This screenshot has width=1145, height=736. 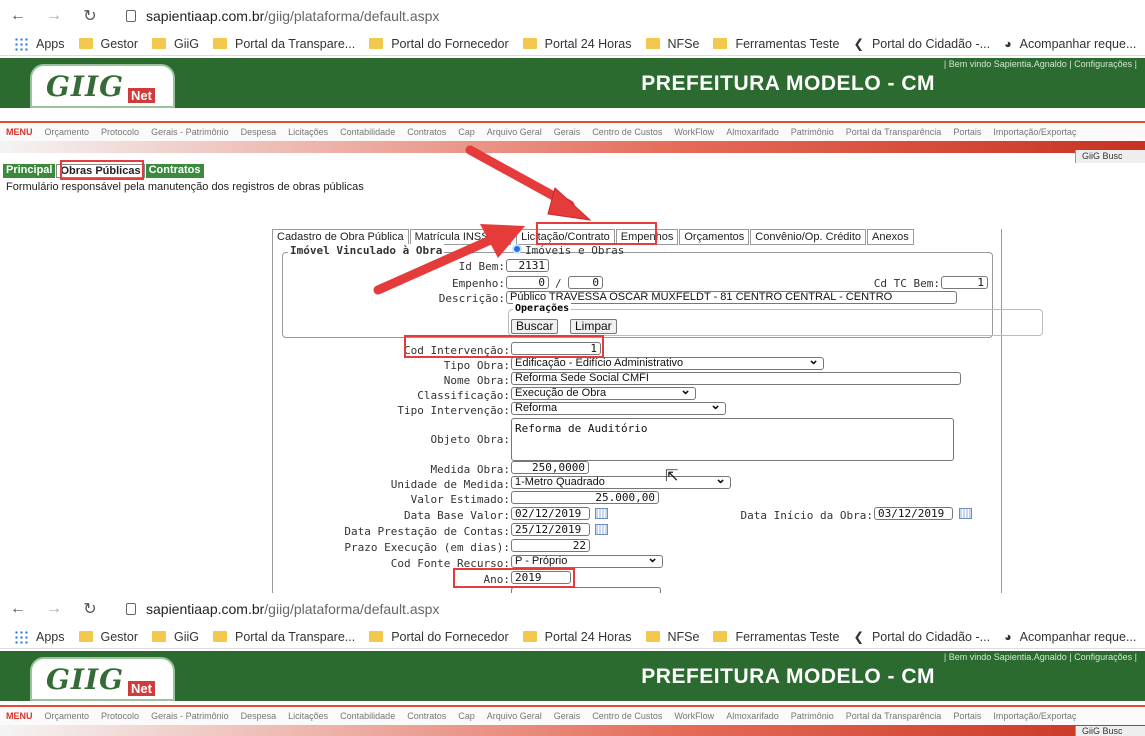 I want to click on bookmark-ferramentas: Ferramentas Teste, so click(x=776, y=637).